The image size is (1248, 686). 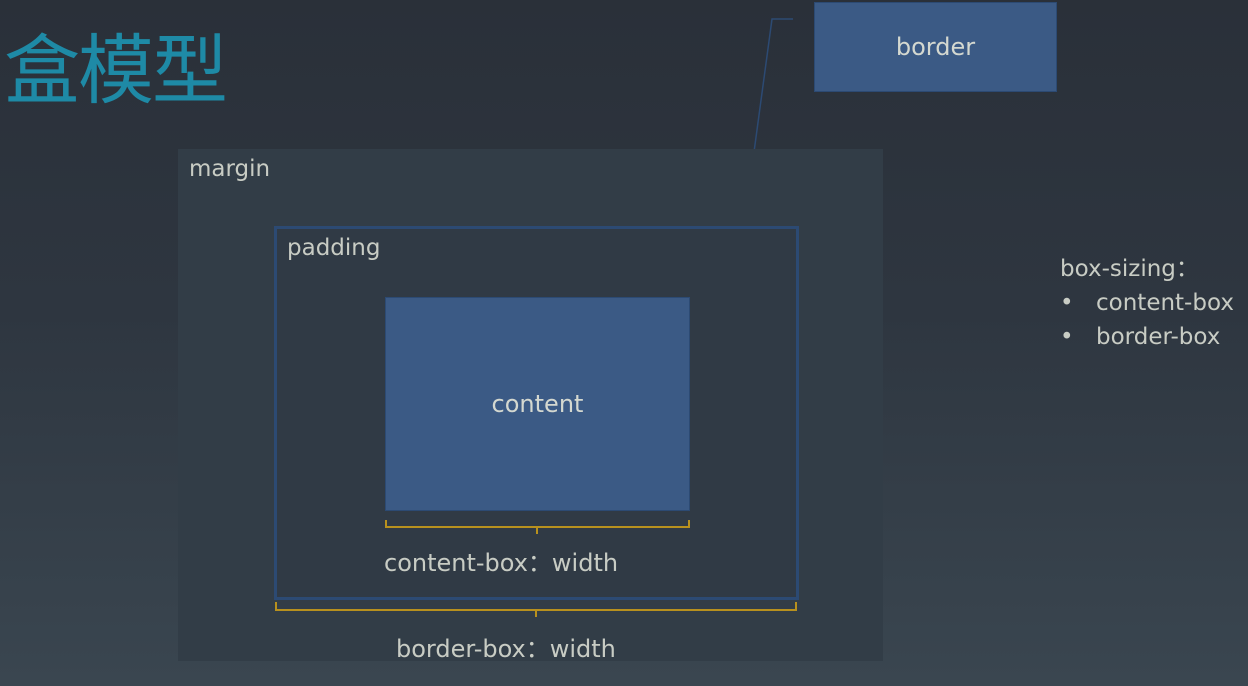 I want to click on margin-label: margin, so click(x=230, y=169).